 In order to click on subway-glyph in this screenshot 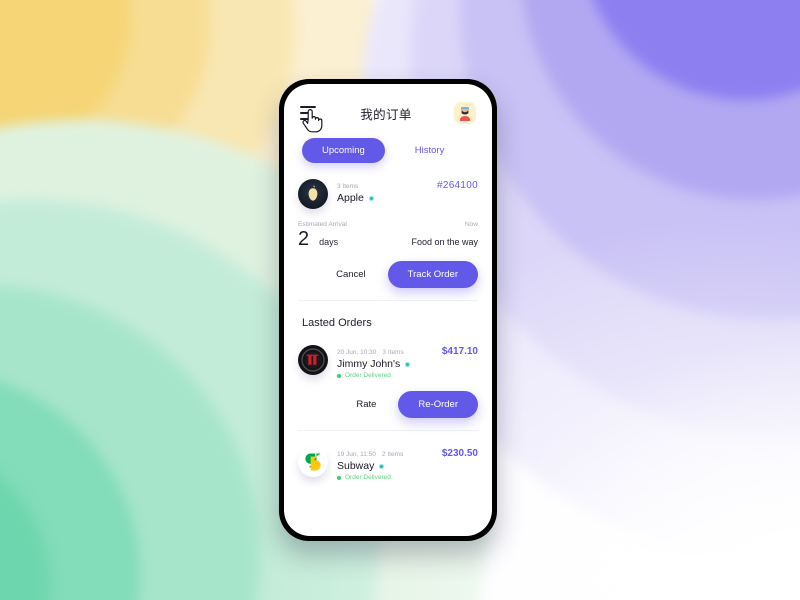, I will do `click(313, 462)`.